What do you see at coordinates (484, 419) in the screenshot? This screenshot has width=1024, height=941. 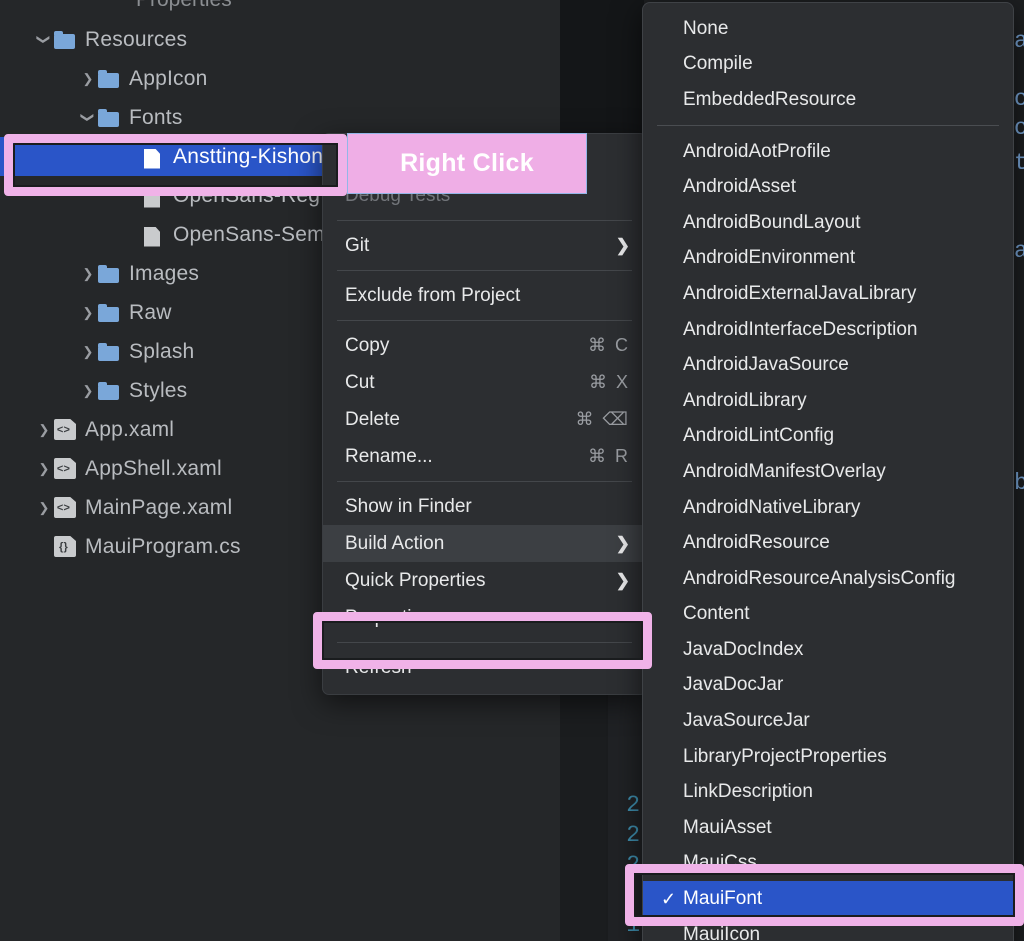 I see `menu-item-delete: Delete ⌘ ⌫` at bounding box center [484, 419].